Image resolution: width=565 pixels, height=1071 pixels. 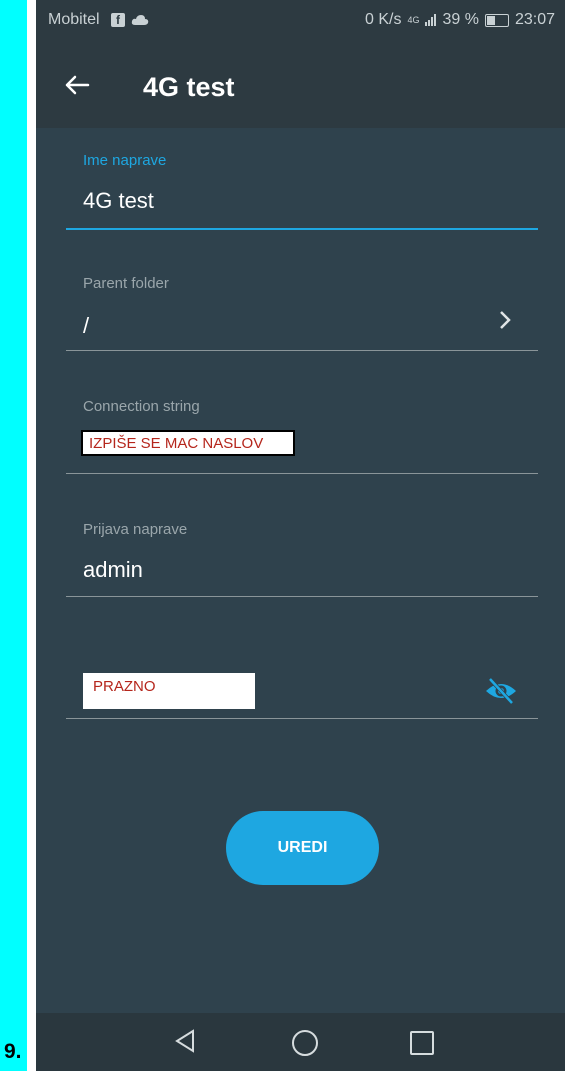 What do you see at coordinates (113, 570) in the screenshot?
I see `device-login-input: admin` at bounding box center [113, 570].